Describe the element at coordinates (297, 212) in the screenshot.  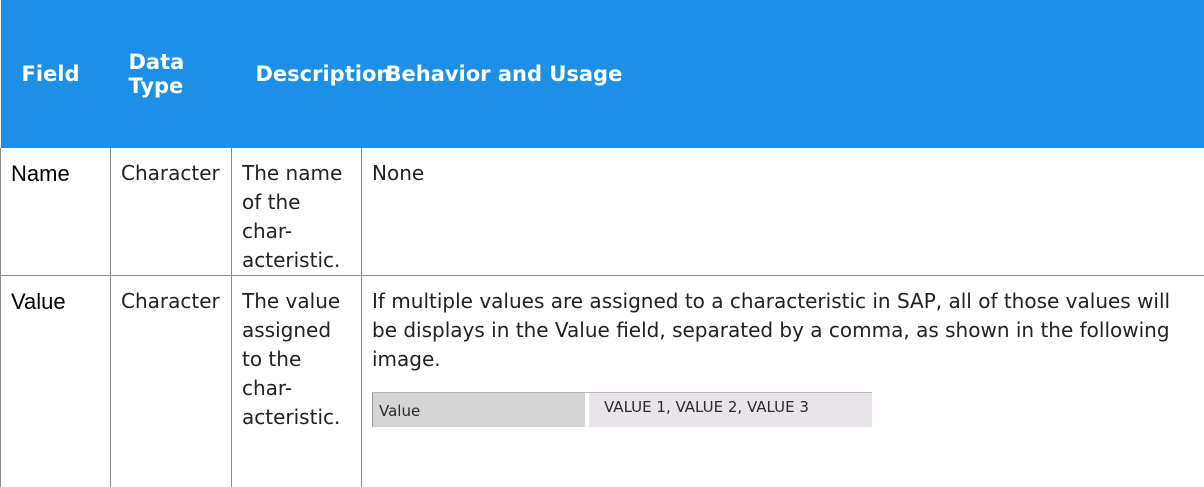
I see `cell-description: The name of the char-acteristic.` at that location.